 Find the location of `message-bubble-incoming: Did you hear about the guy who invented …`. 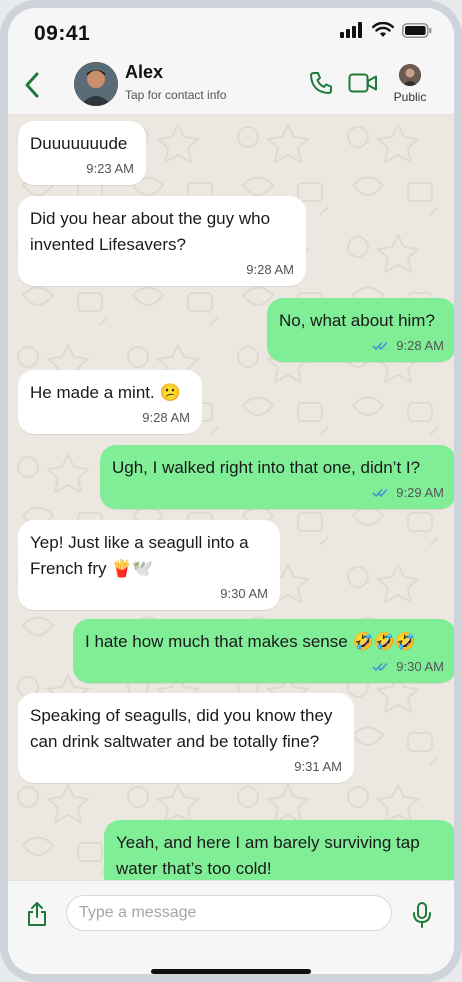

message-bubble-incoming: Did you hear about the guy who invented … is located at coordinates (162, 241).